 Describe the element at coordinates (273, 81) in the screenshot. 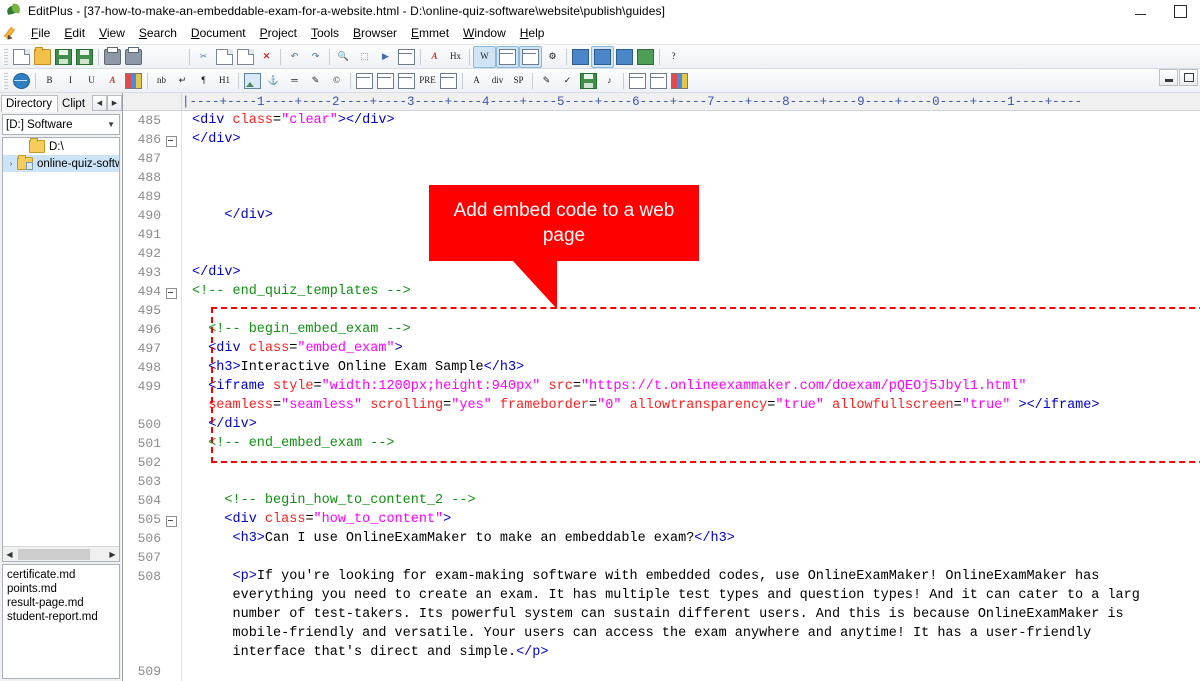

I see `anchor-icon: ⚓` at that location.